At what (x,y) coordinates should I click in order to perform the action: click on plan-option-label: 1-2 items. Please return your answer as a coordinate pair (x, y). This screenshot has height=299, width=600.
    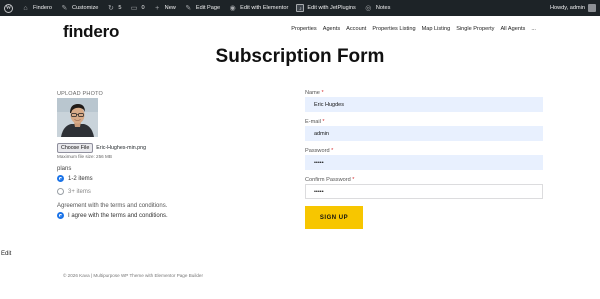
    Looking at the image, I should click on (80, 178).